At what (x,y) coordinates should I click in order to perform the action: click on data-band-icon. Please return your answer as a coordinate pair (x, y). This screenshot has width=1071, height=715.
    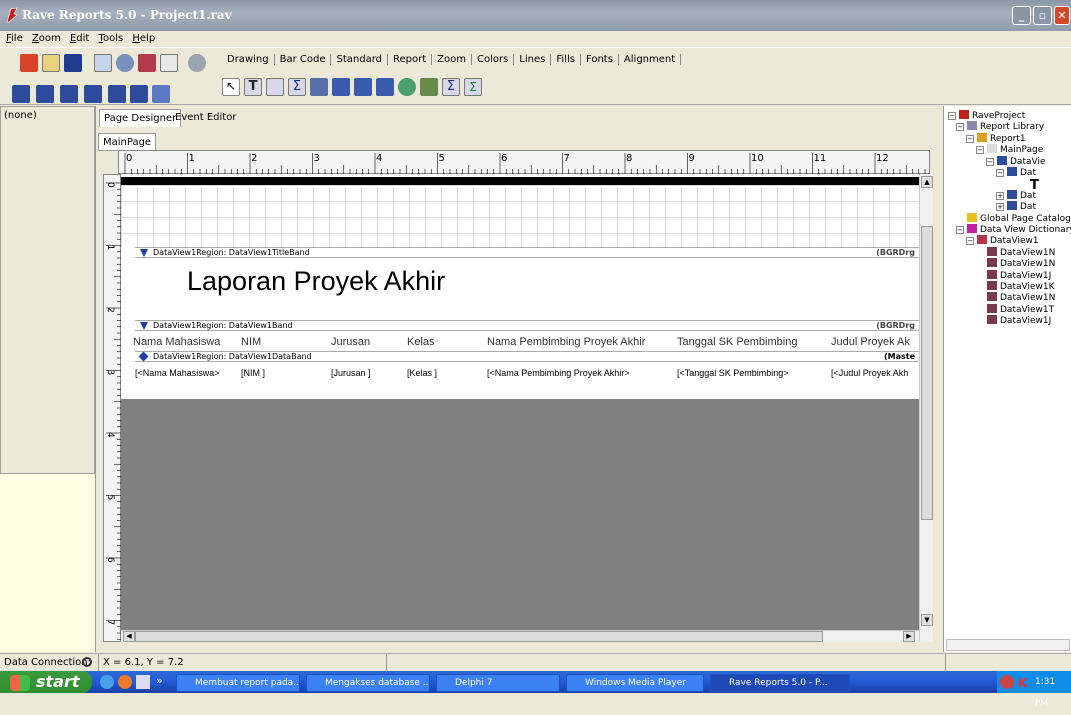
    Looking at the image, I should click on (363, 87).